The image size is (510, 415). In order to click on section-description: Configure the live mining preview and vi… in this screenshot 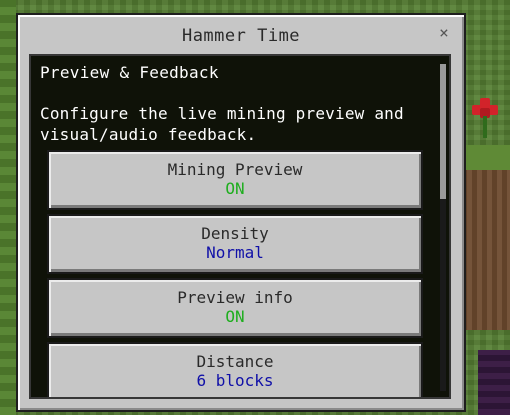, I will do `click(222, 124)`.